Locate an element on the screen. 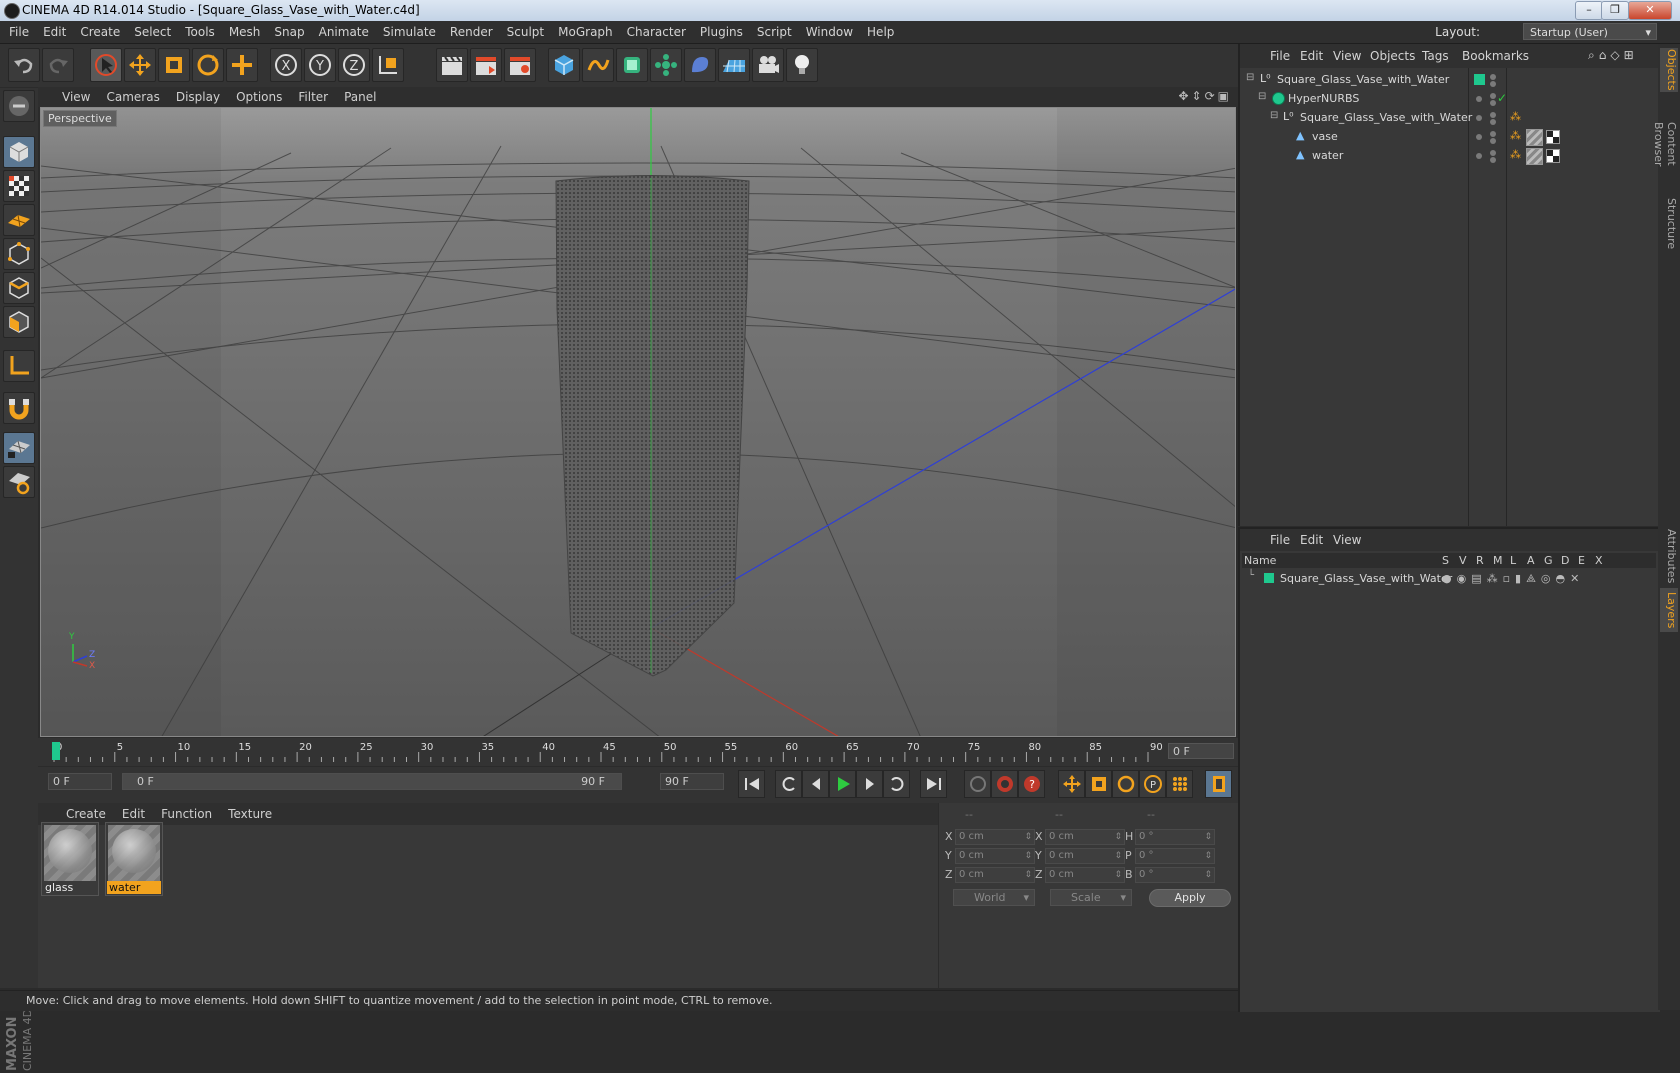  render-view-button is located at coordinates (452, 65).